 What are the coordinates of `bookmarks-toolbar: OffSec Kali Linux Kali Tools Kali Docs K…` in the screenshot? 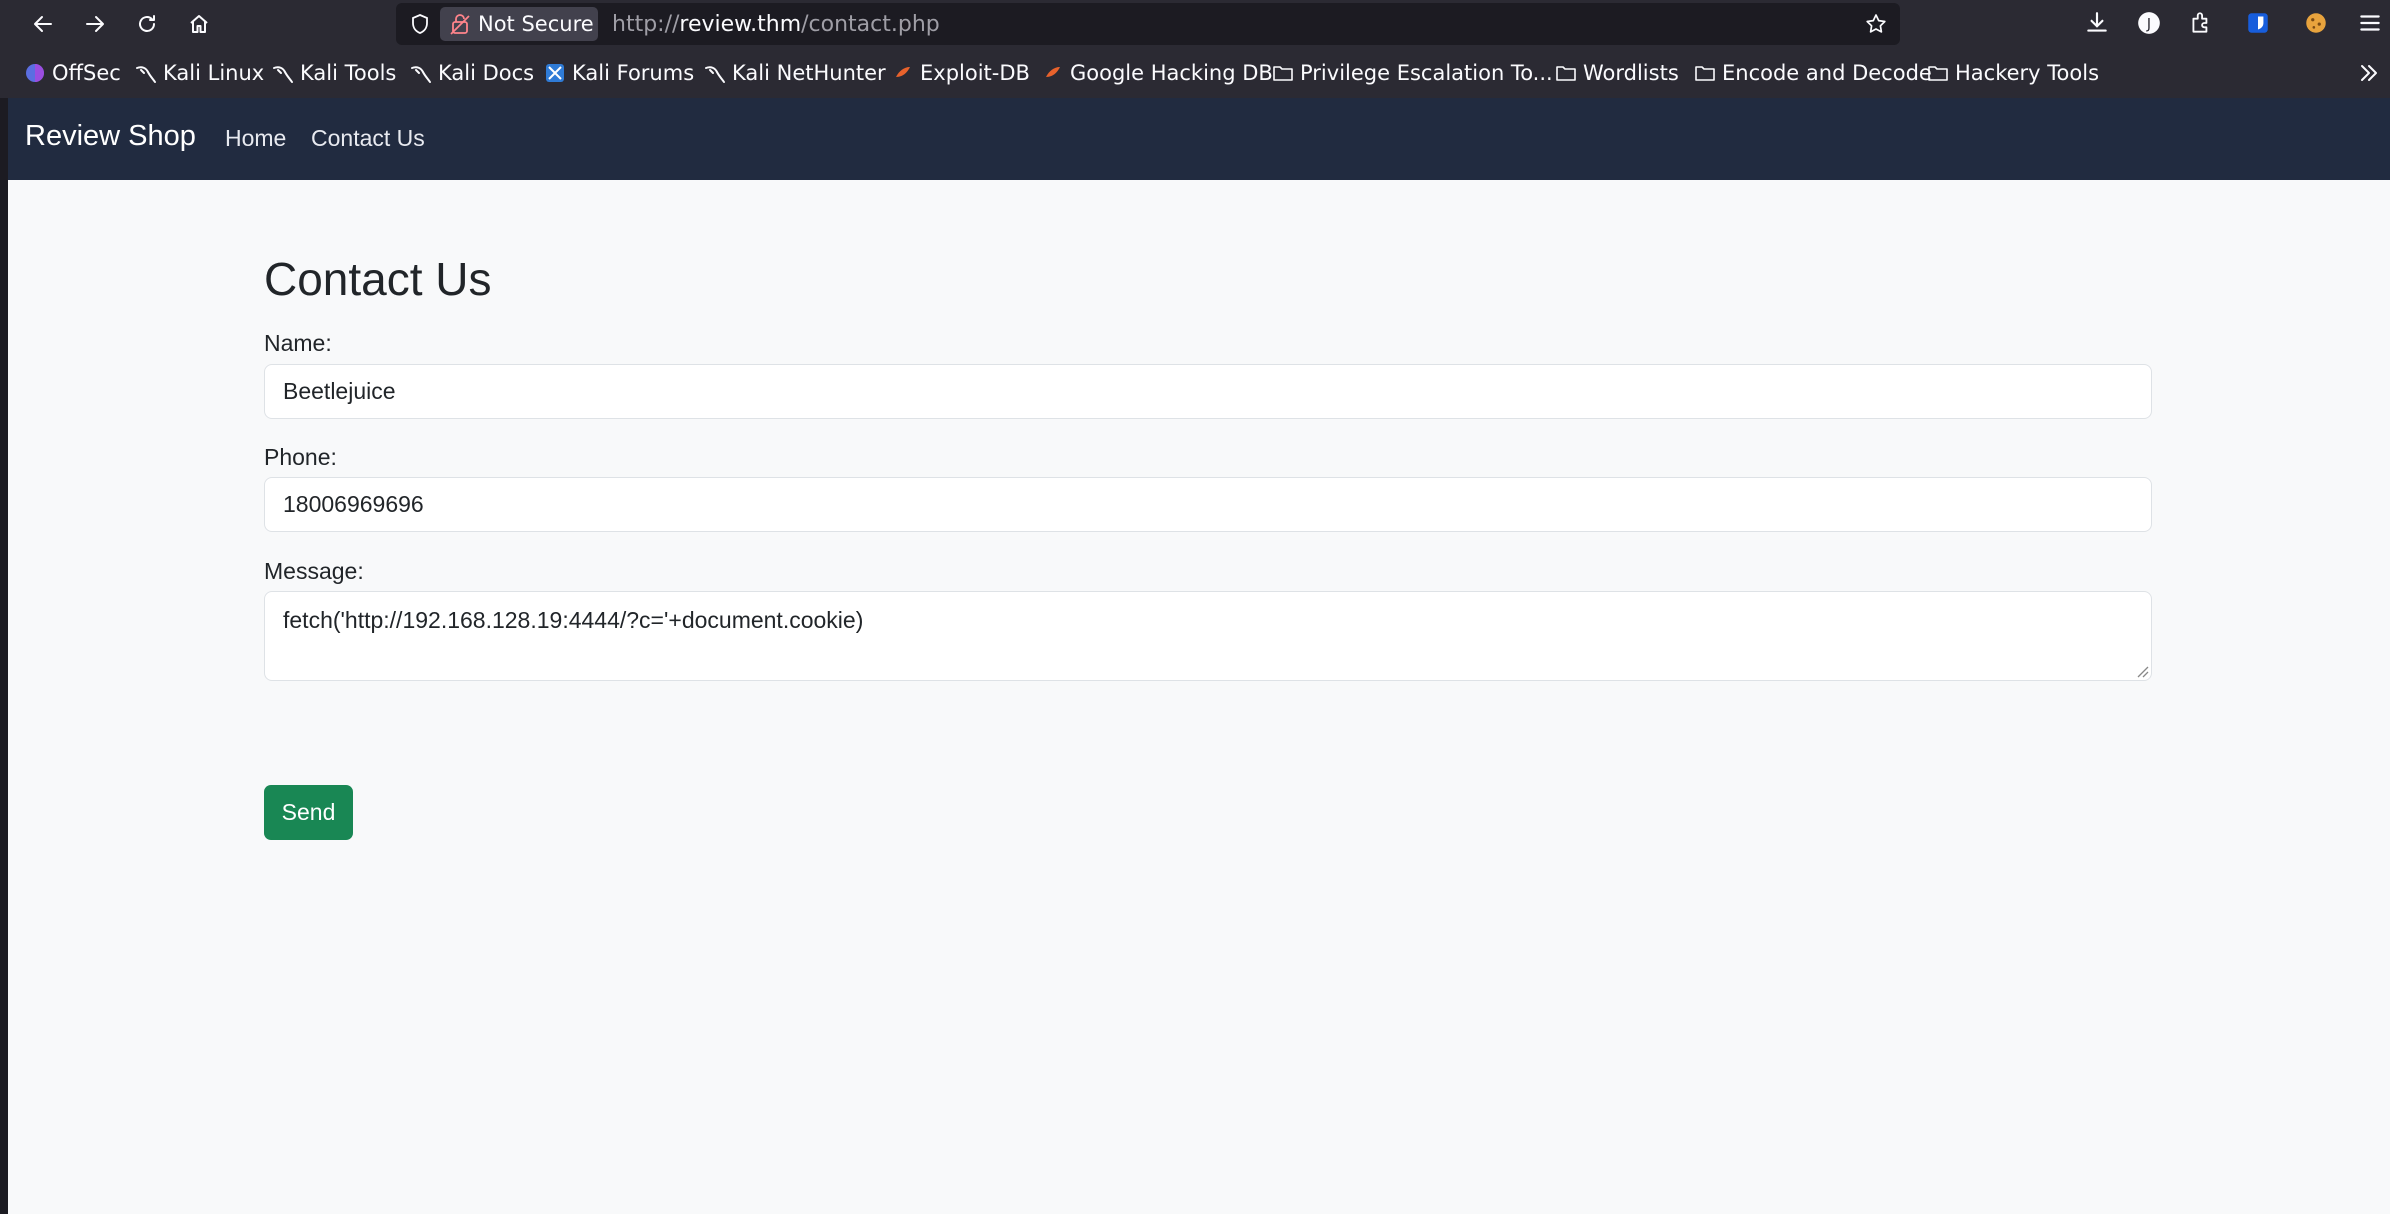 It's located at (1195, 73).